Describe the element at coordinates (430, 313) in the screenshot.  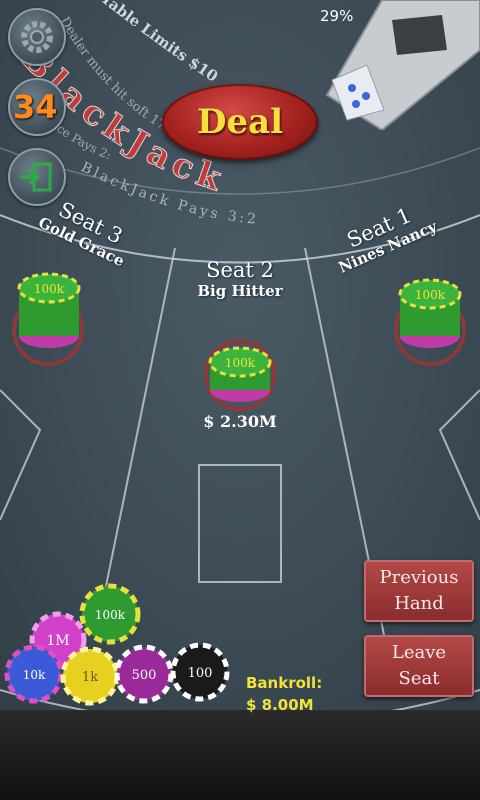
I see `seat-1-chip-stack: 100k` at that location.